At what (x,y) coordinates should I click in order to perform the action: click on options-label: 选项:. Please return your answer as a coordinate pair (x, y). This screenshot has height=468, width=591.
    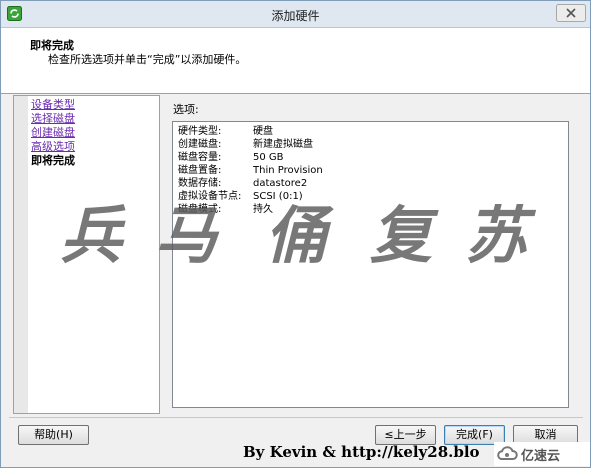
    Looking at the image, I should click on (186, 109).